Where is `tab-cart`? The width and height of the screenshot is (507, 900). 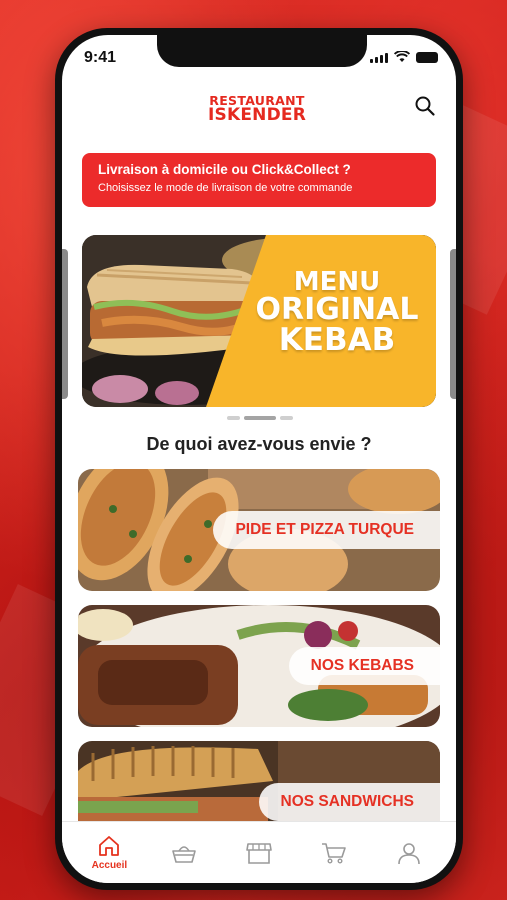
tab-cart is located at coordinates (334, 853).